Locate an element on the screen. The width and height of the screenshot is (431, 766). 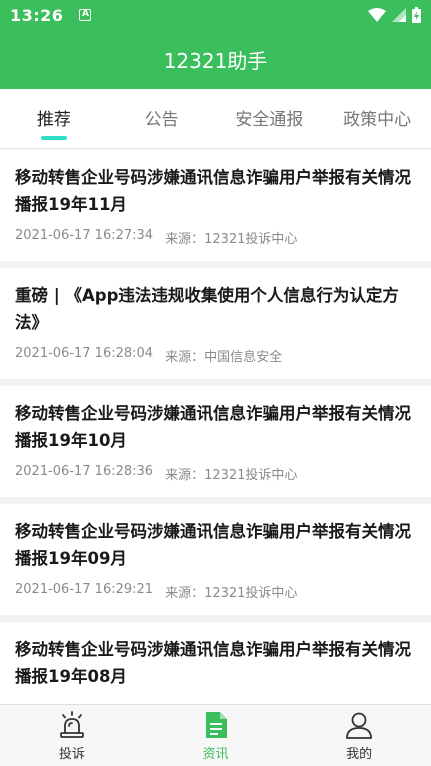
news-title: 移动转售企业号码涉嫌通讯信息诈骗用户举报有关情况播报19年11月 is located at coordinates (213, 191).